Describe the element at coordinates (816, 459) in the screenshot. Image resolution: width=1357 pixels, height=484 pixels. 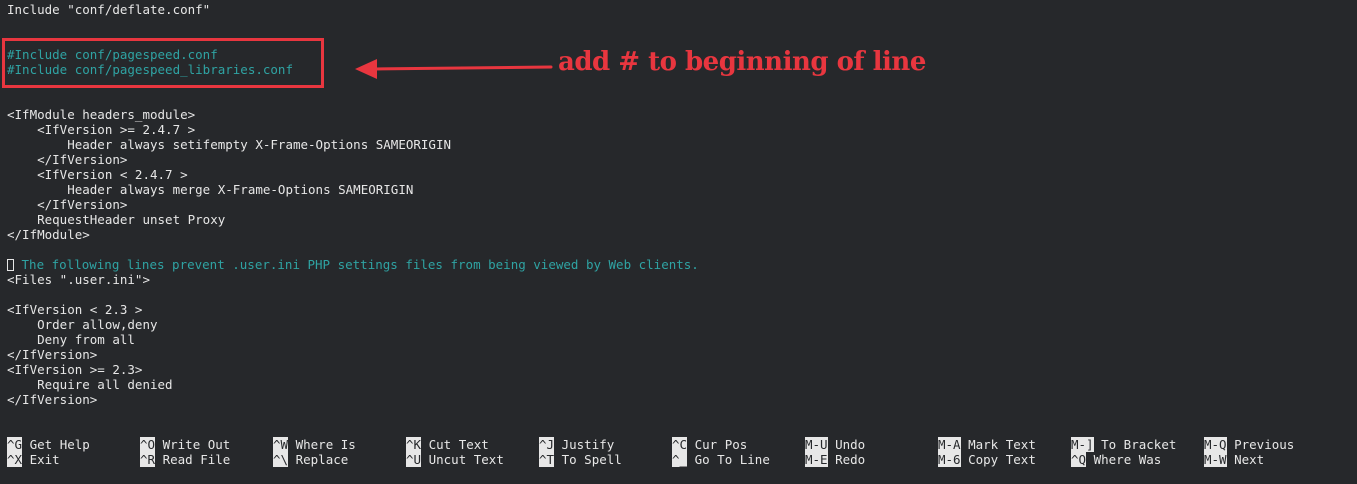
I see `shortcut-key: M-E` at that location.